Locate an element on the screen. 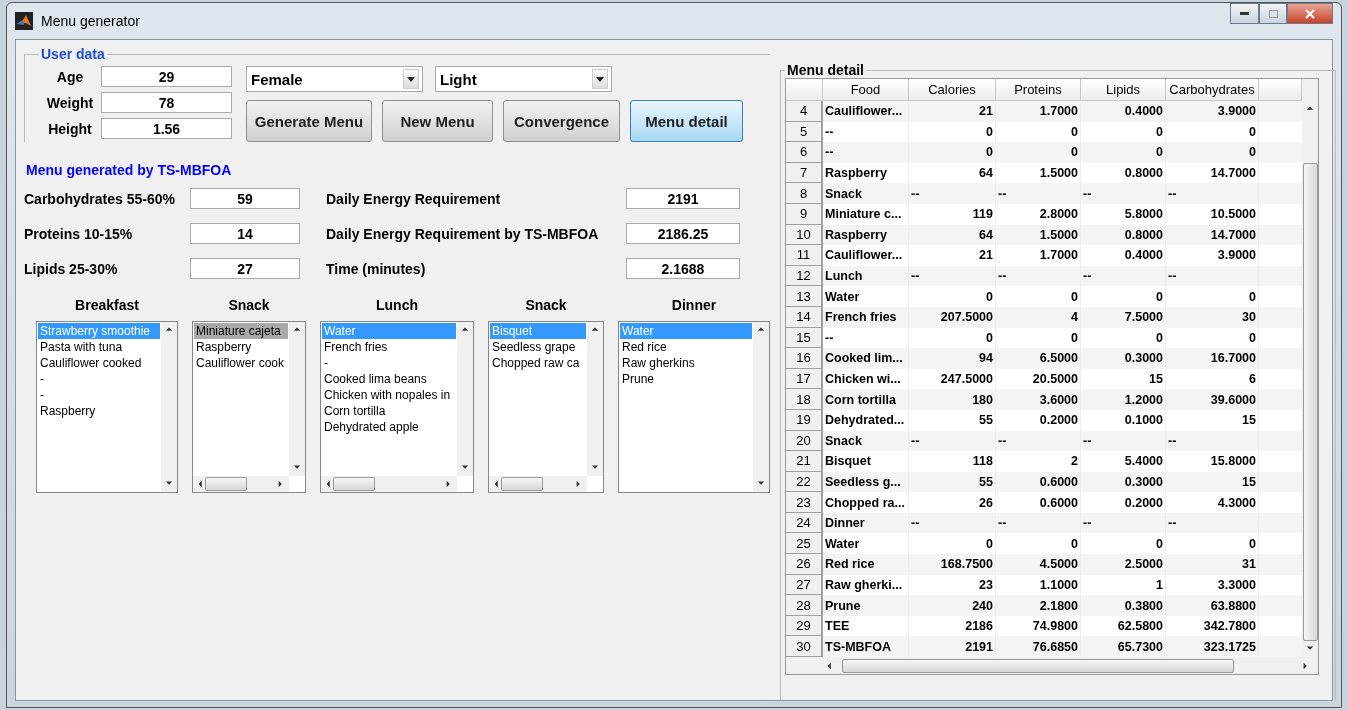 Image resolution: width=1348 pixels, height=710 pixels. maximize-icon is located at coordinates (1273, 13).